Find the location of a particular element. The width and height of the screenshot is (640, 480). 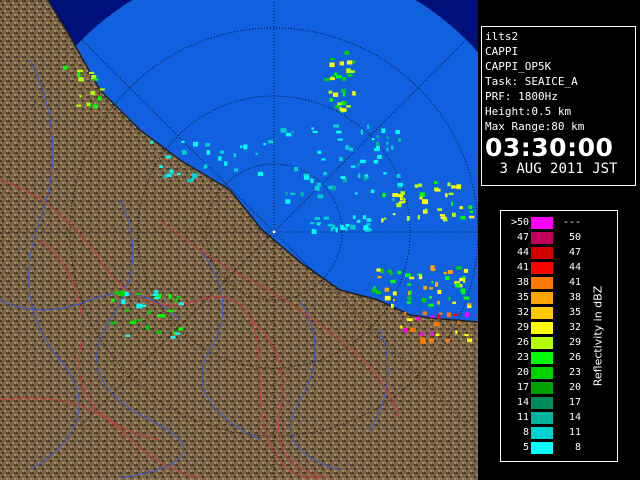

legend-high-value: 17 is located at coordinates (574, 402).